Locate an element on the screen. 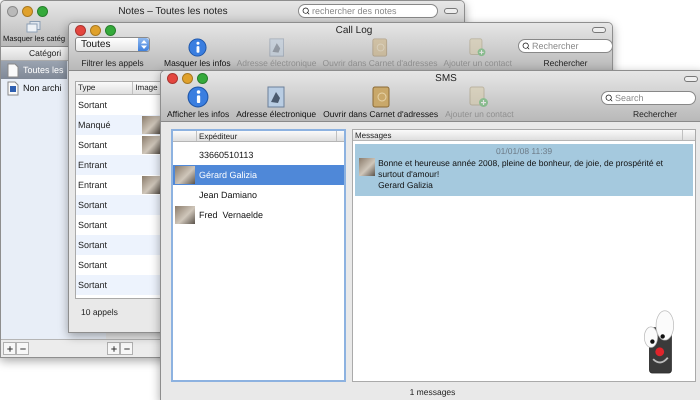 The width and height of the screenshot is (700, 400). search-field: rechercher des notes is located at coordinates (368, 11).